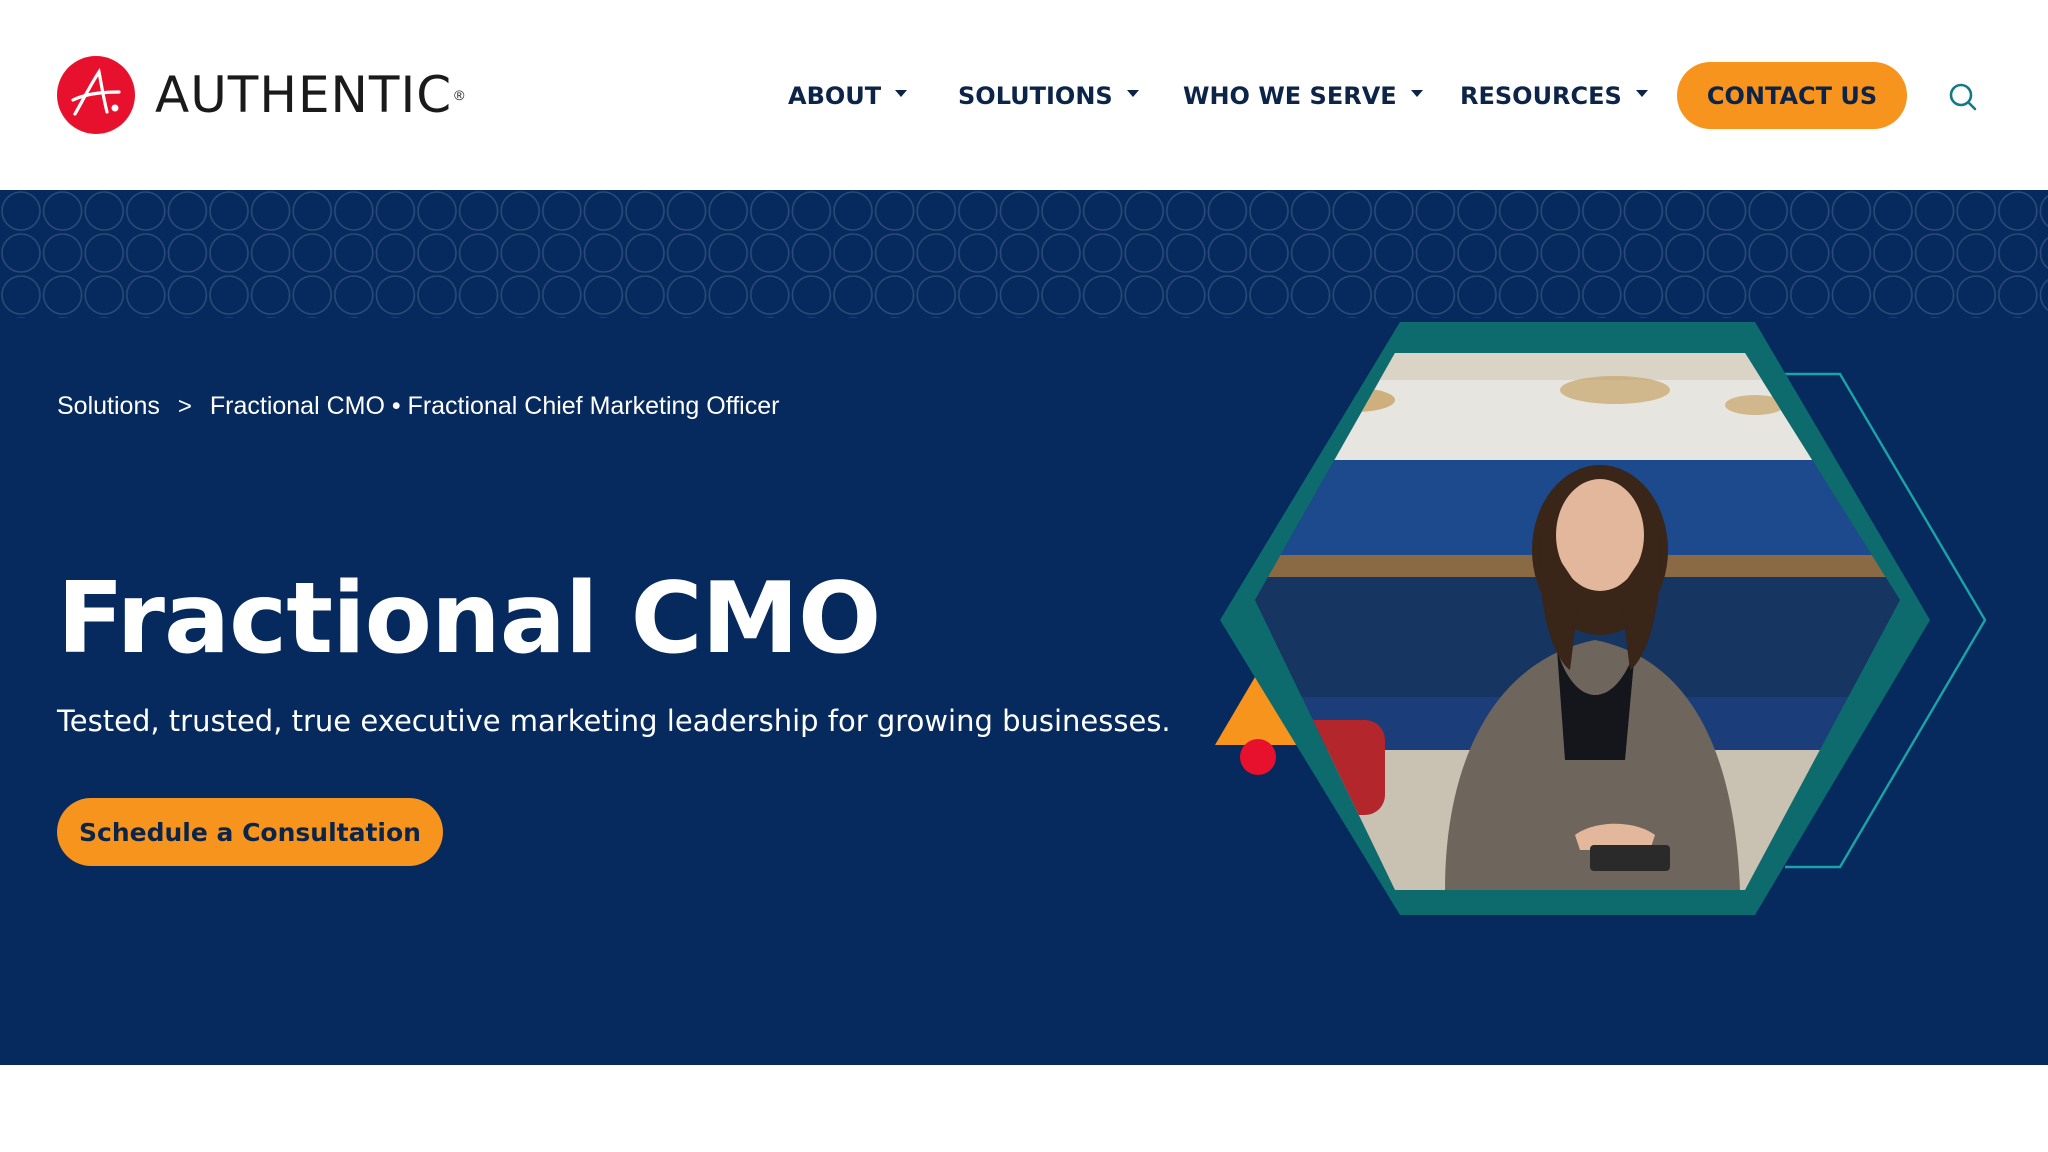  I want to click on contact-us-button: CONTACT US, so click(1792, 95).